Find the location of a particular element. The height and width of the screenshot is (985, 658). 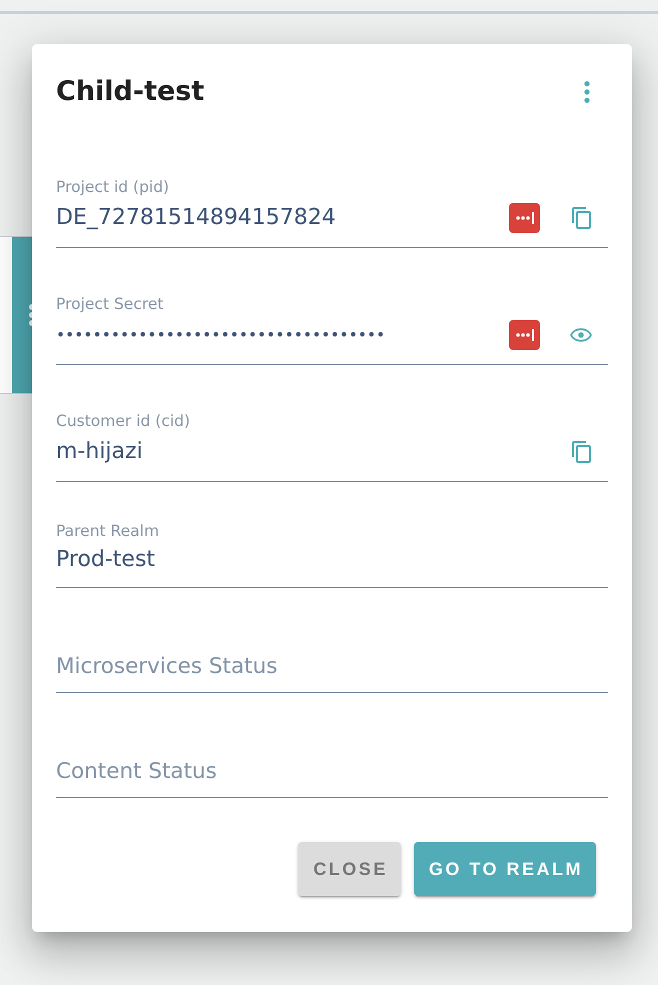

field-label: Customer id (cid) is located at coordinates (123, 421).